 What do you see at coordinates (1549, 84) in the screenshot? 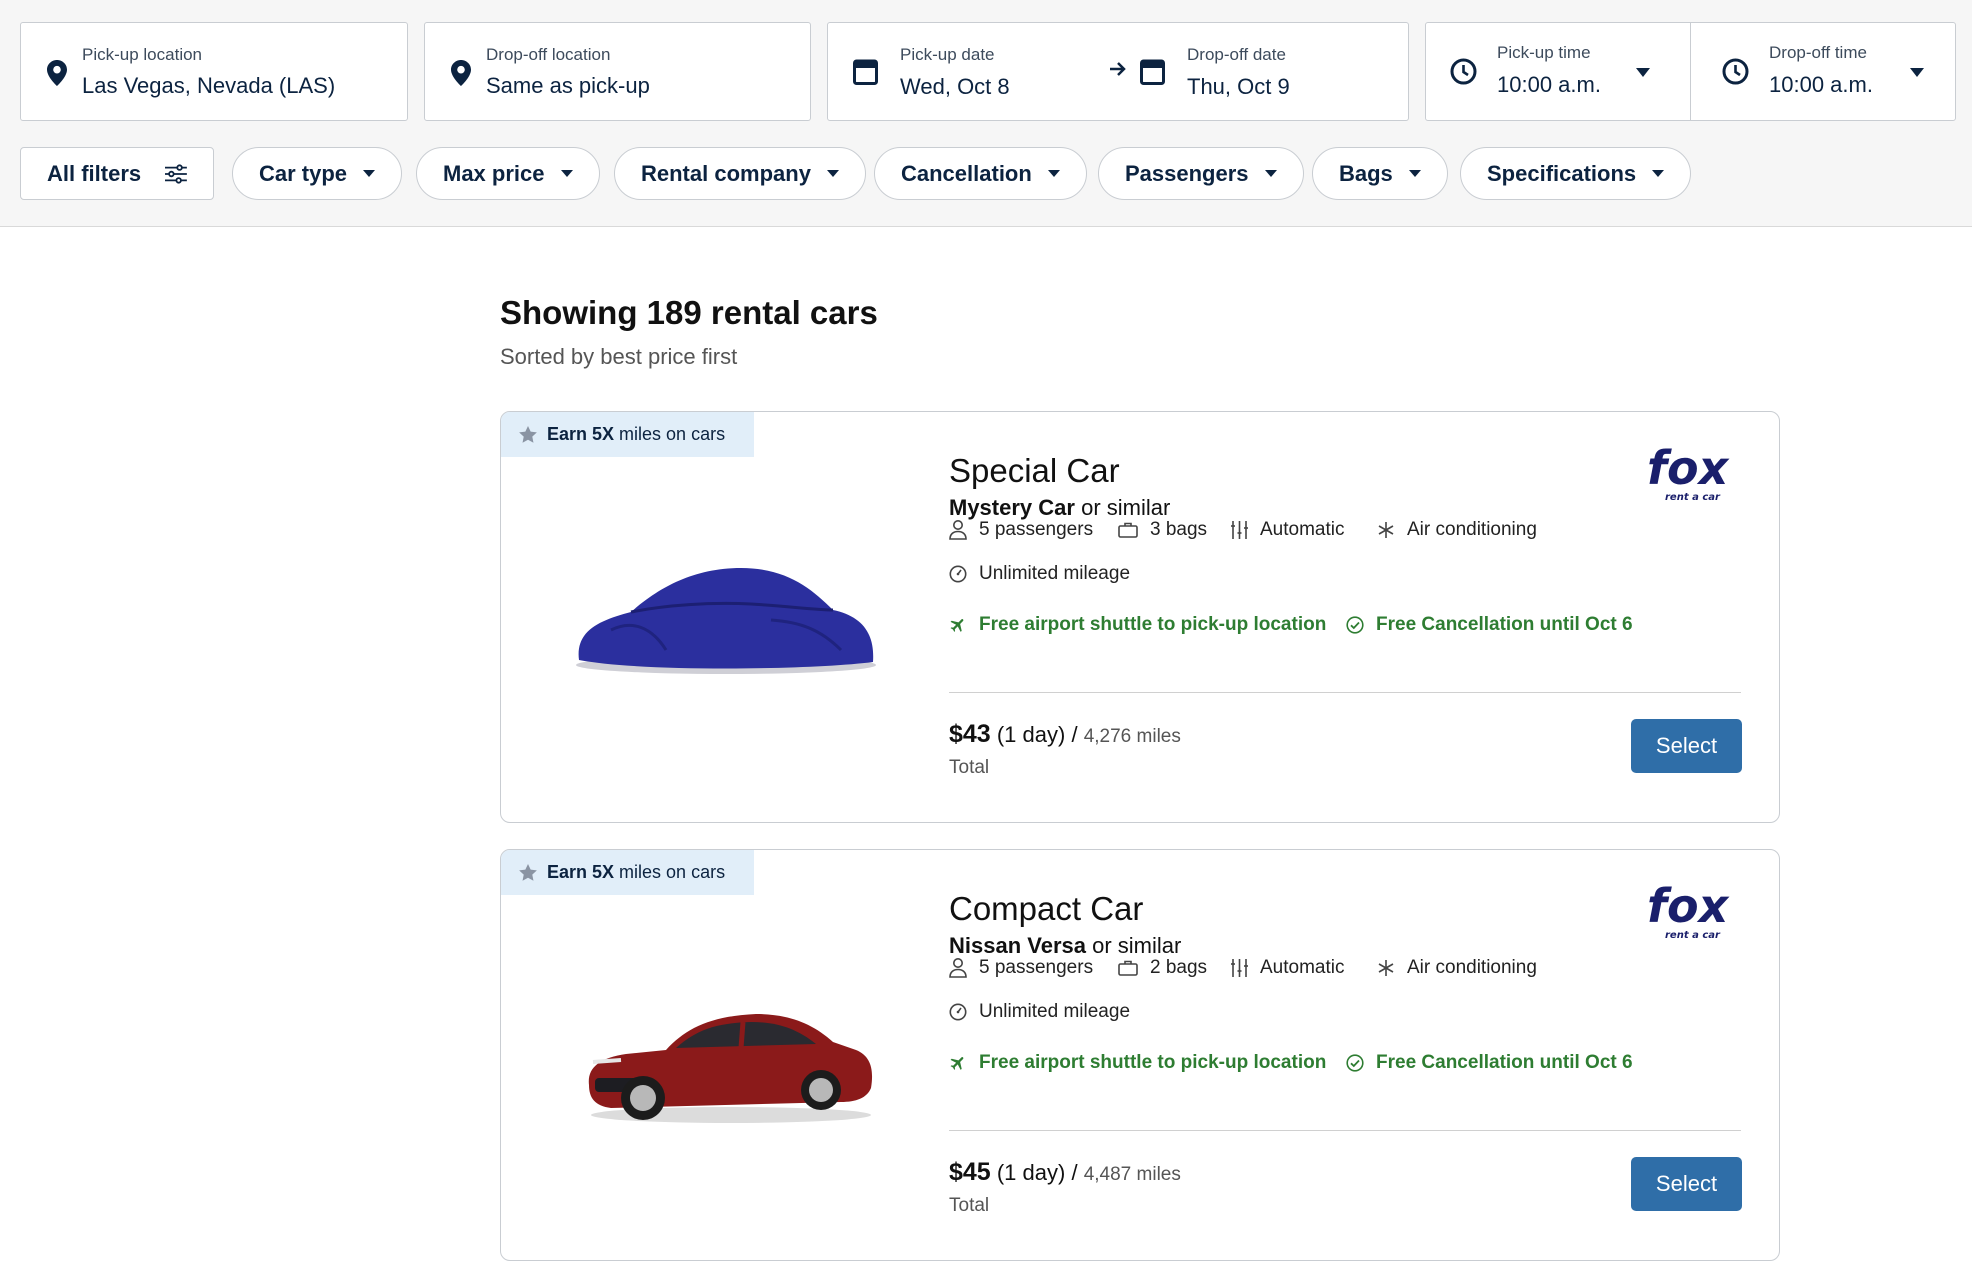
I see `pickup-time-value: 10:00 a.m.` at bounding box center [1549, 84].